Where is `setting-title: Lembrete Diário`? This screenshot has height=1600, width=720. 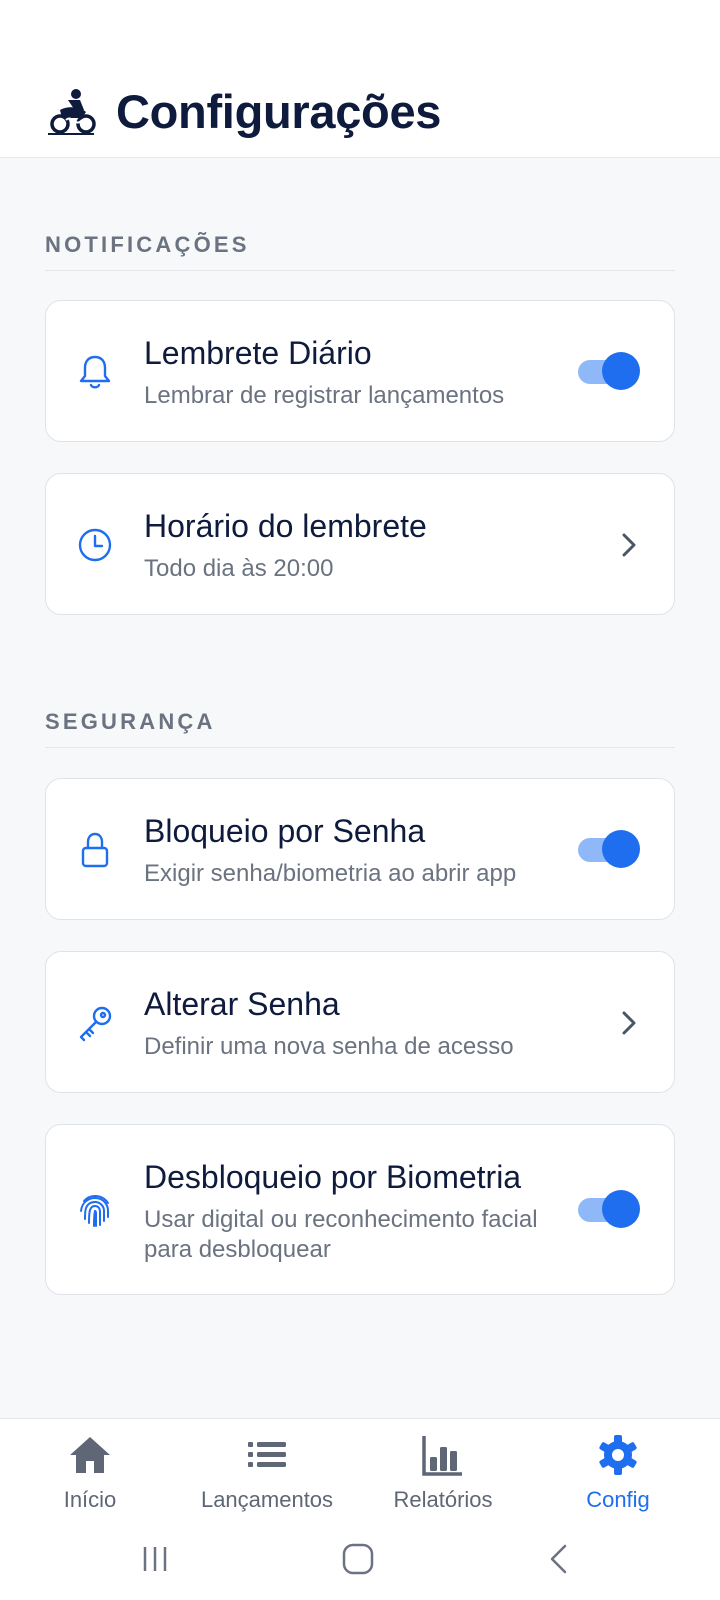 setting-title: Lembrete Diário is located at coordinates (258, 353).